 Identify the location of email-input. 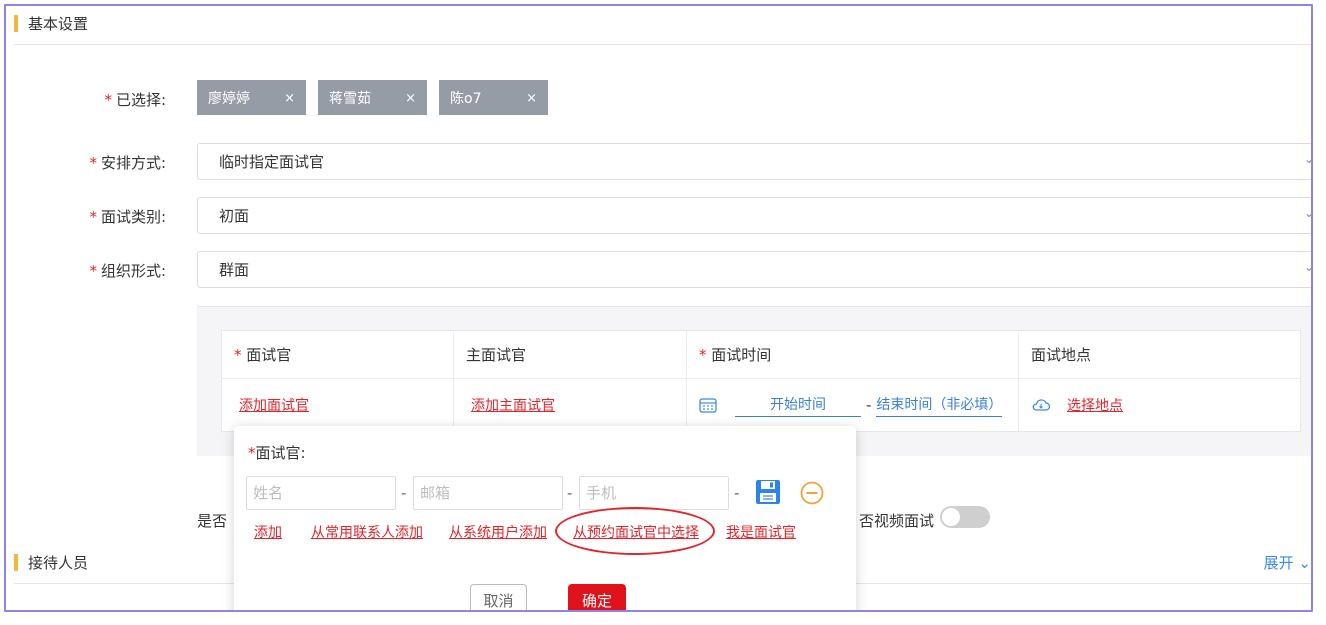
(488, 493).